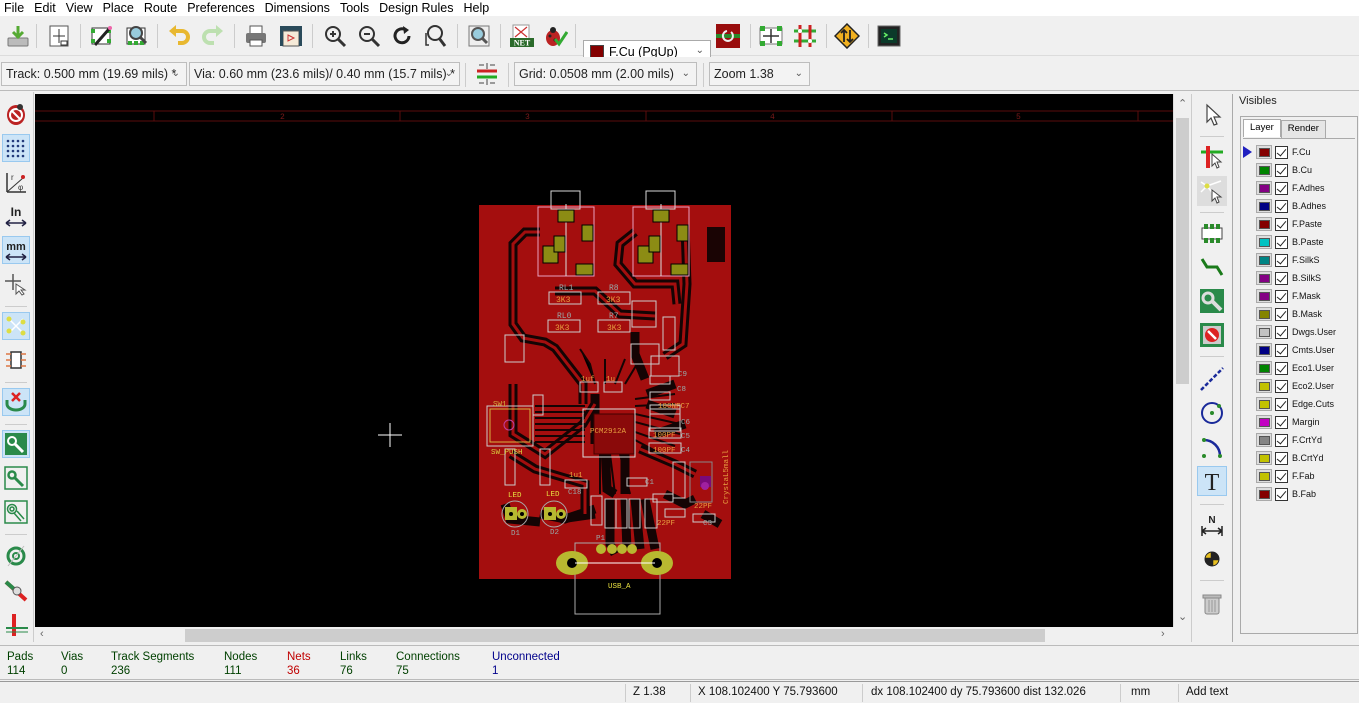 Image resolution: width=1359 pixels, height=703 pixels. What do you see at coordinates (1182, 616) in the screenshot?
I see `scroll-down-icon: ⌄` at bounding box center [1182, 616].